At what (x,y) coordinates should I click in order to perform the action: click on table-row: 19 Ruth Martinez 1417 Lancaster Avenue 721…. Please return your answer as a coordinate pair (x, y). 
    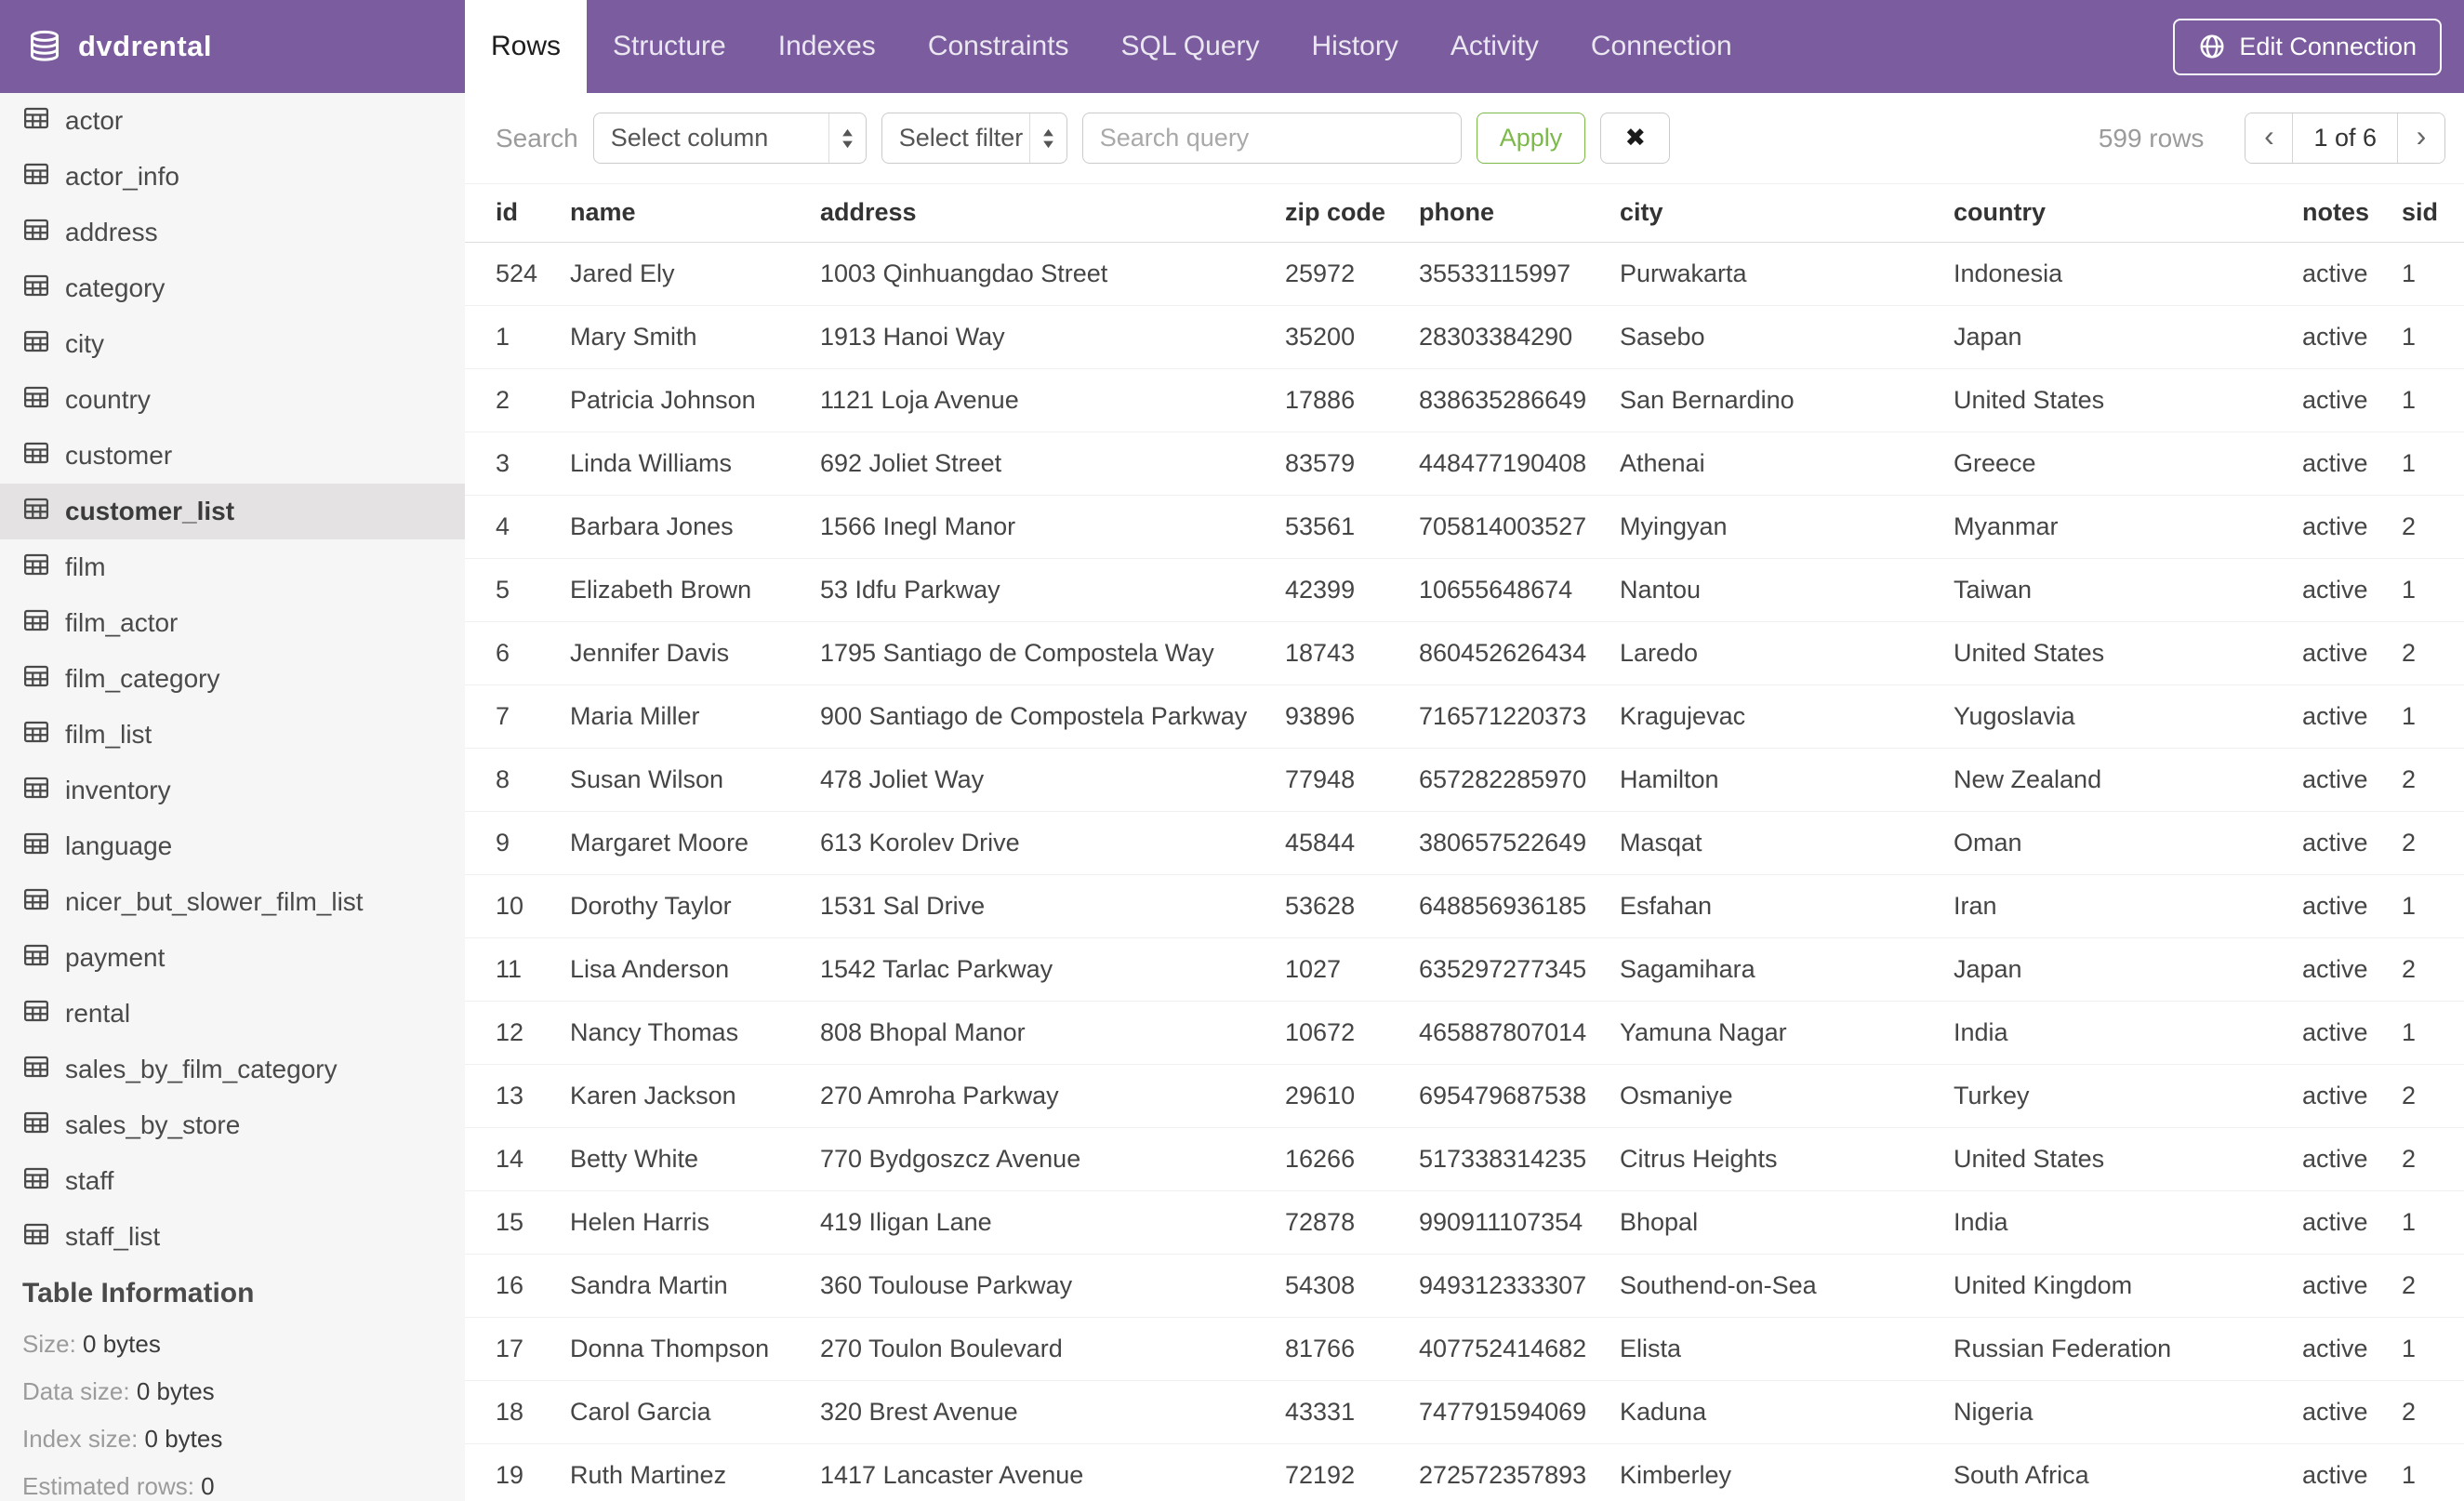
    Looking at the image, I should click on (1464, 1472).